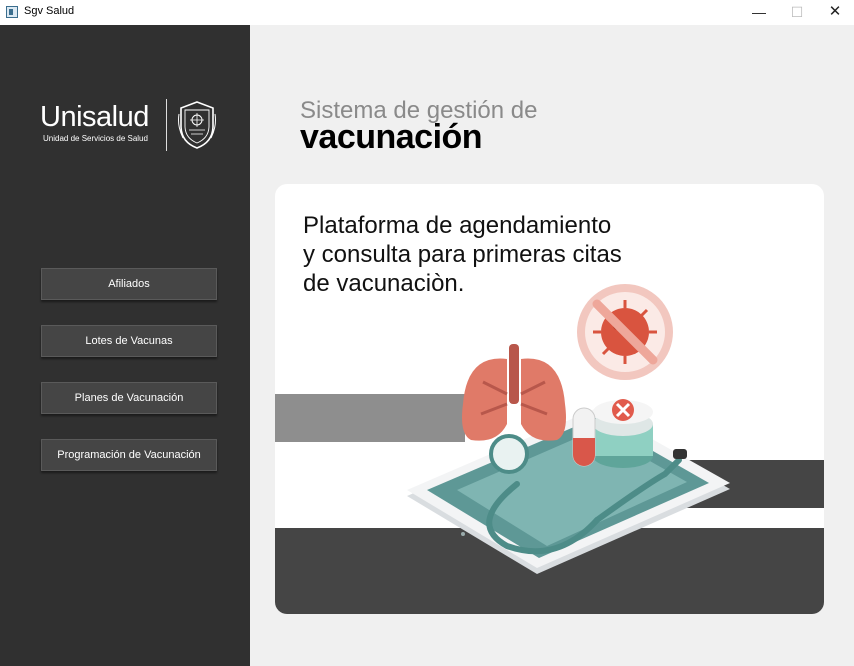  Describe the element at coordinates (835, 12) in the screenshot. I see `close-icon: ✕` at that location.